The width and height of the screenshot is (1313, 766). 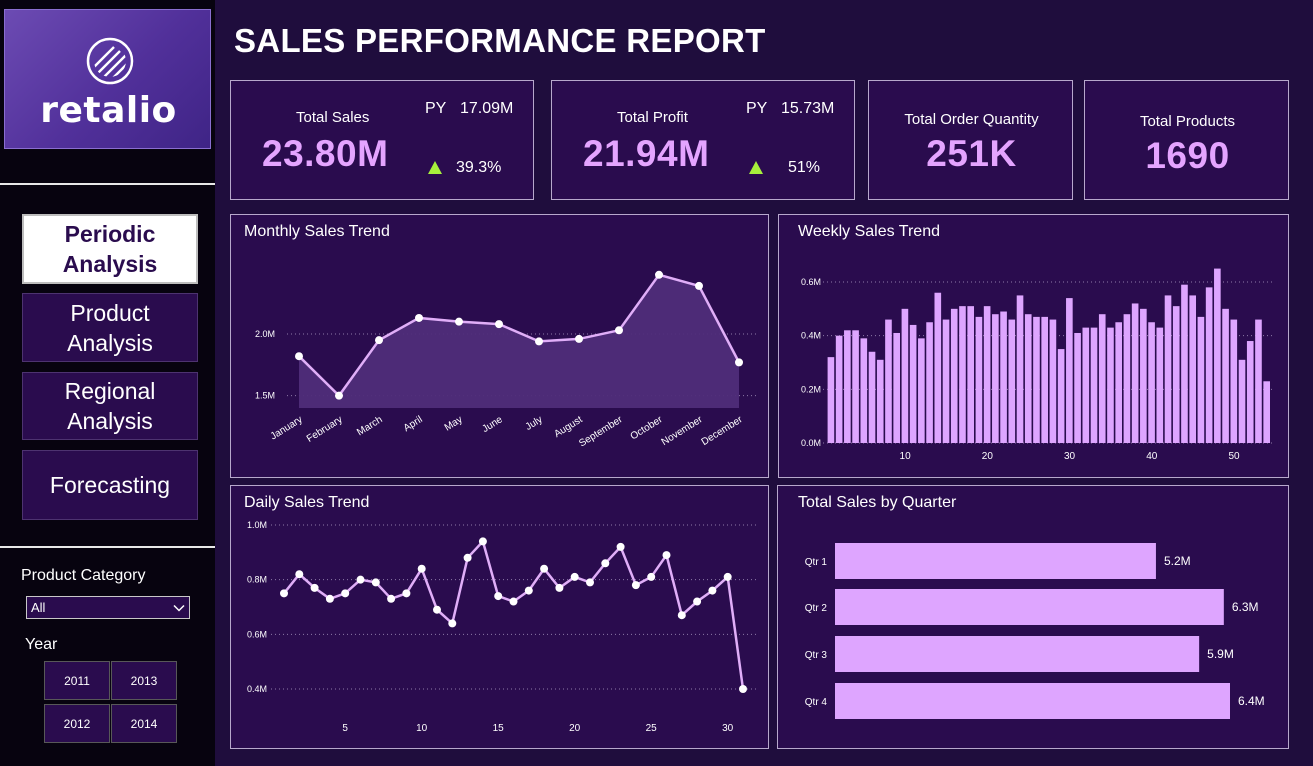 I want to click on area-fill, so click(x=519, y=341).